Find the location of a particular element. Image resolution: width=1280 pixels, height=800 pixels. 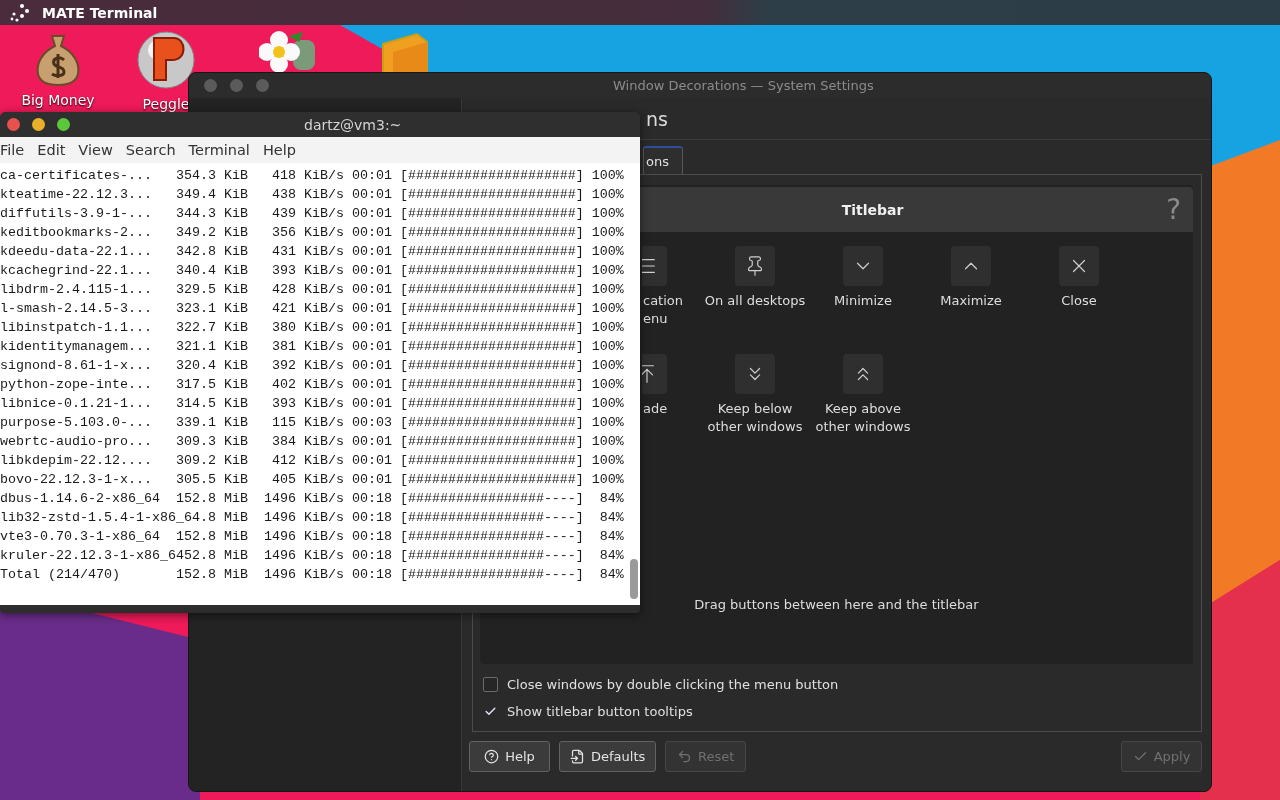

tile-label: Keep below other windows is located at coordinates (755, 418).